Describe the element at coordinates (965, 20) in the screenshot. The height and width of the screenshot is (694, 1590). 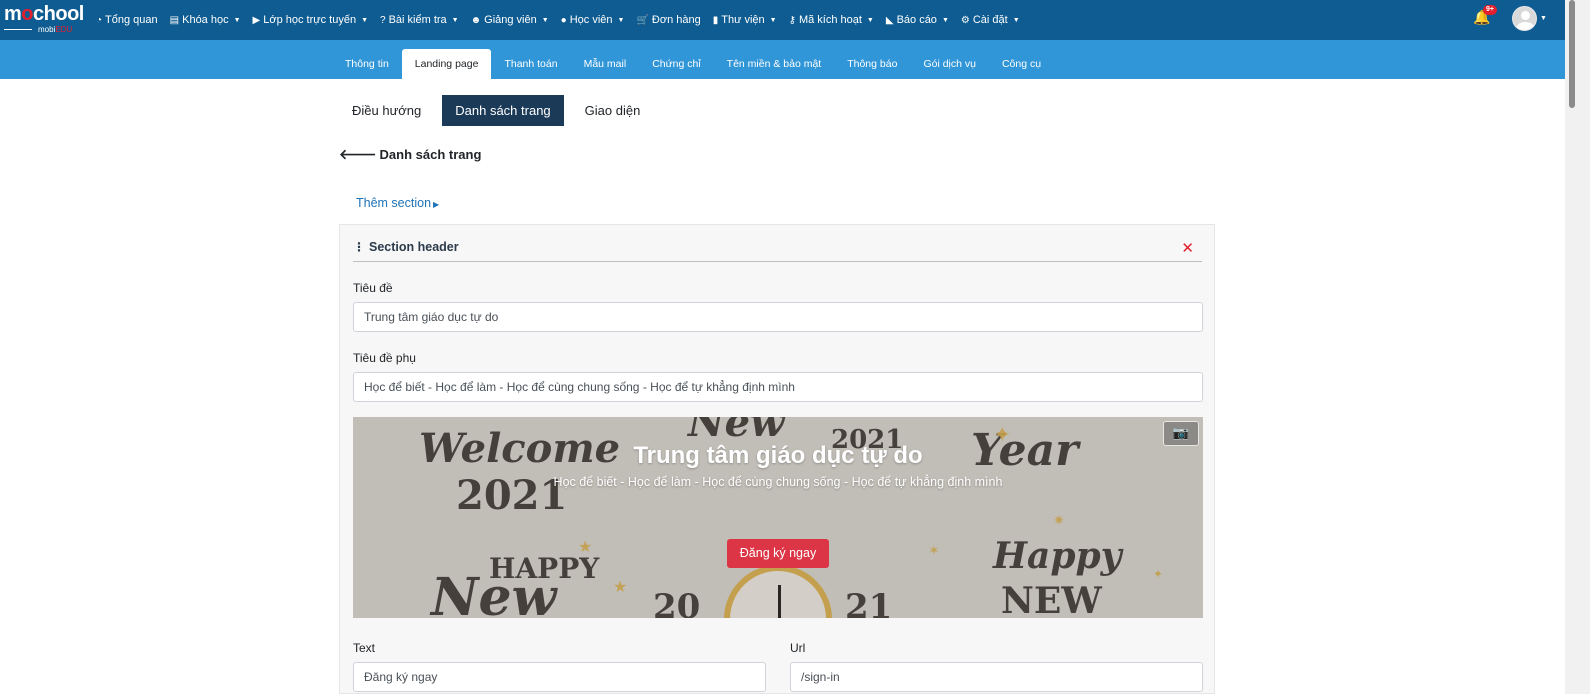
I see `gears-icon: ⚙` at that location.